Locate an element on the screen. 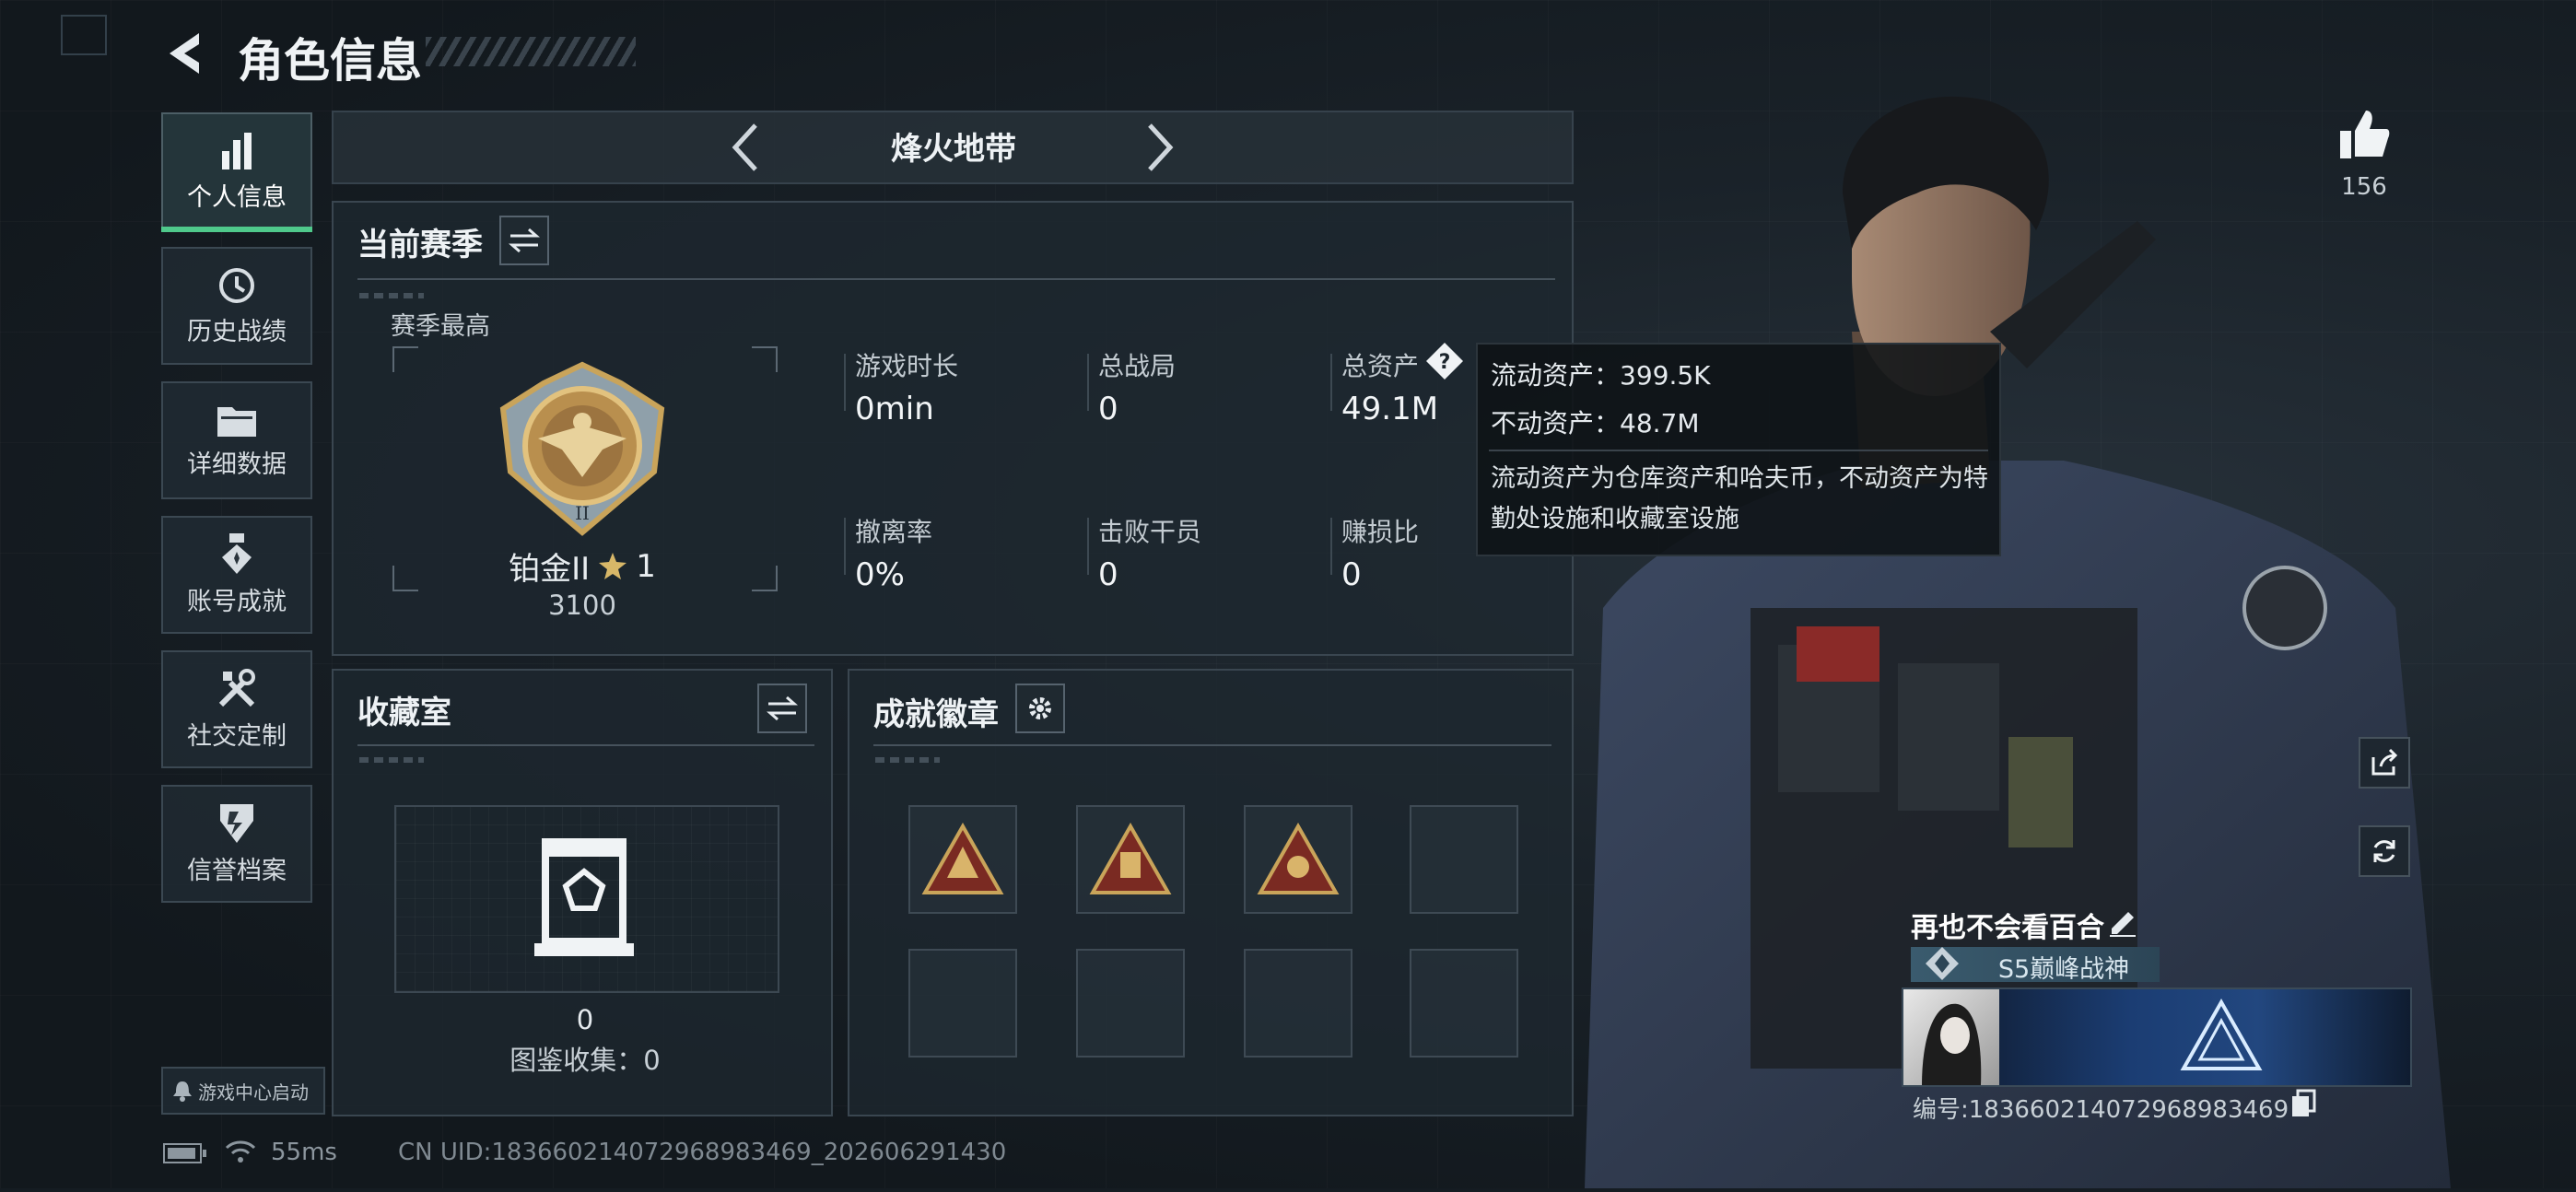 The width and height of the screenshot is (2576, 1192). sidebar-item-label: 社交定制 is located at coordinates (237, 736).